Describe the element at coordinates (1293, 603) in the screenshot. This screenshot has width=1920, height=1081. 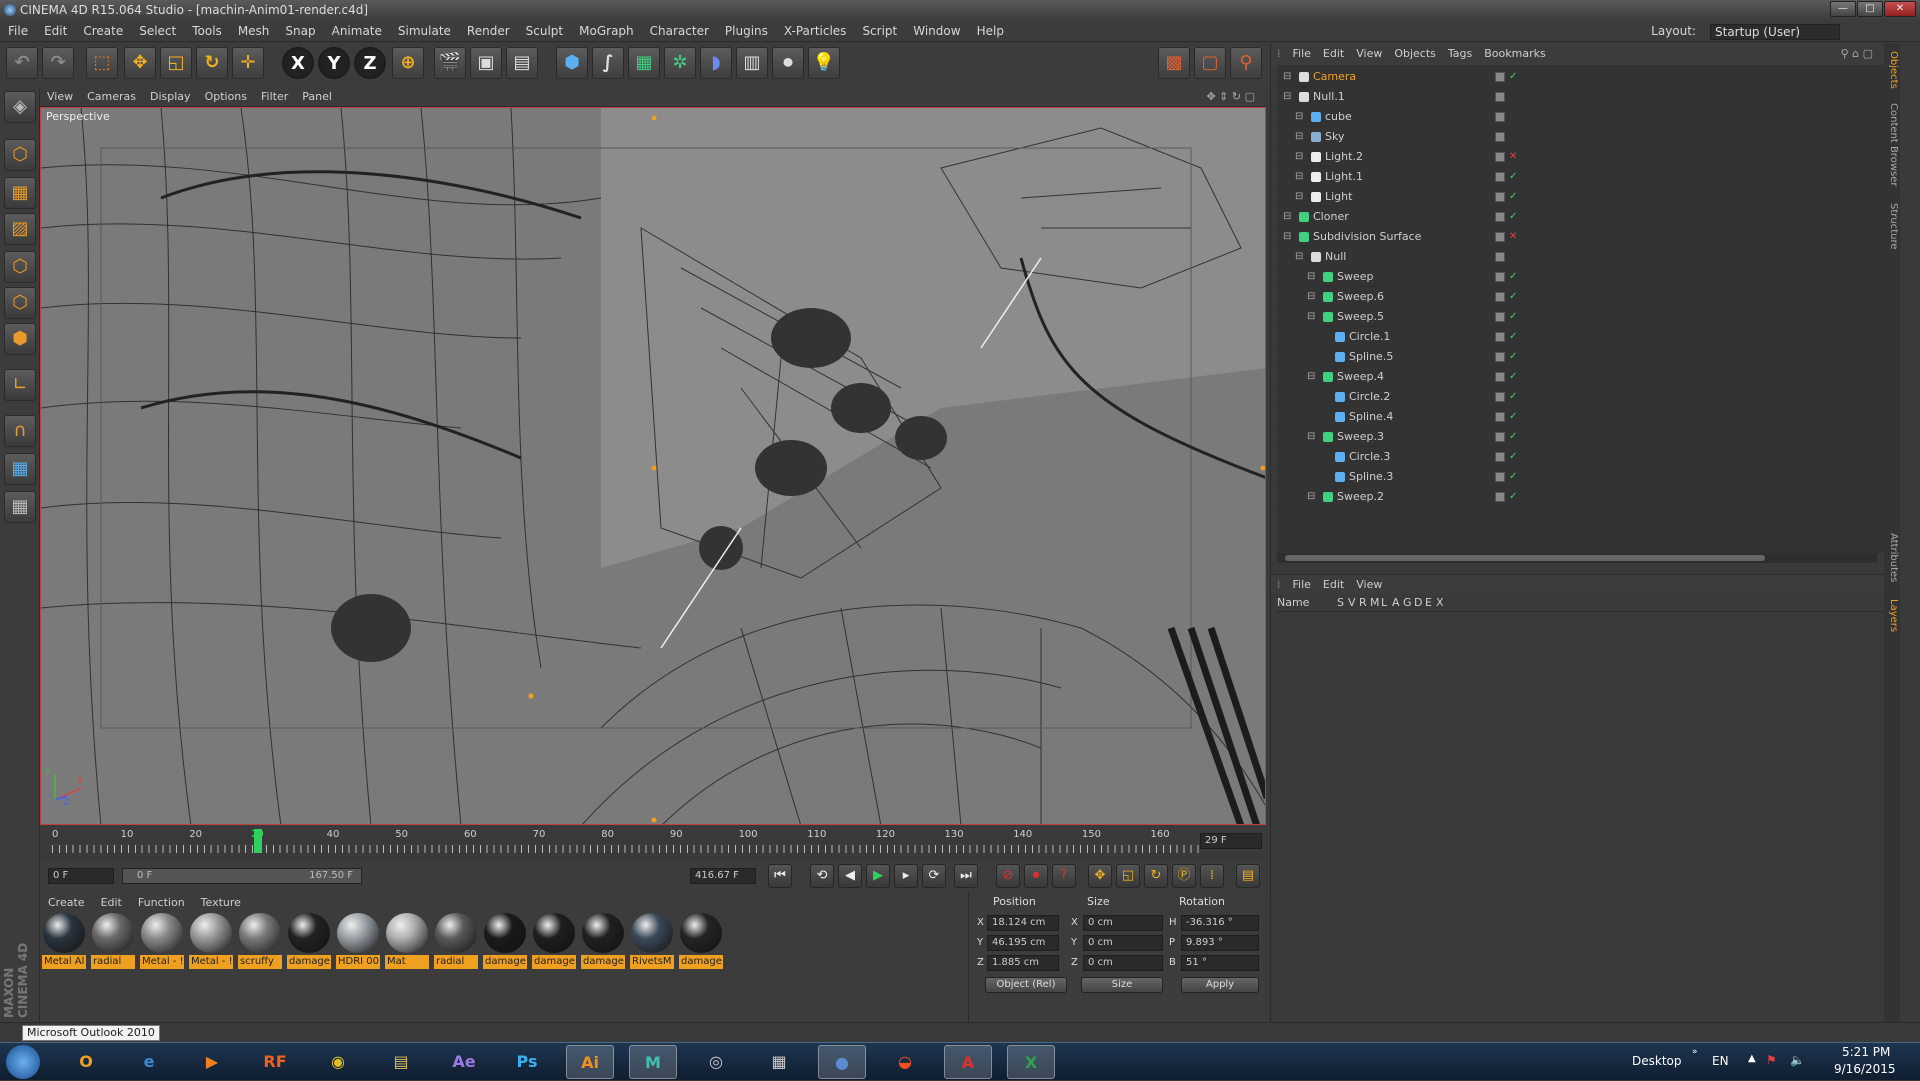
I see `layer-column-header: Name` at that location.